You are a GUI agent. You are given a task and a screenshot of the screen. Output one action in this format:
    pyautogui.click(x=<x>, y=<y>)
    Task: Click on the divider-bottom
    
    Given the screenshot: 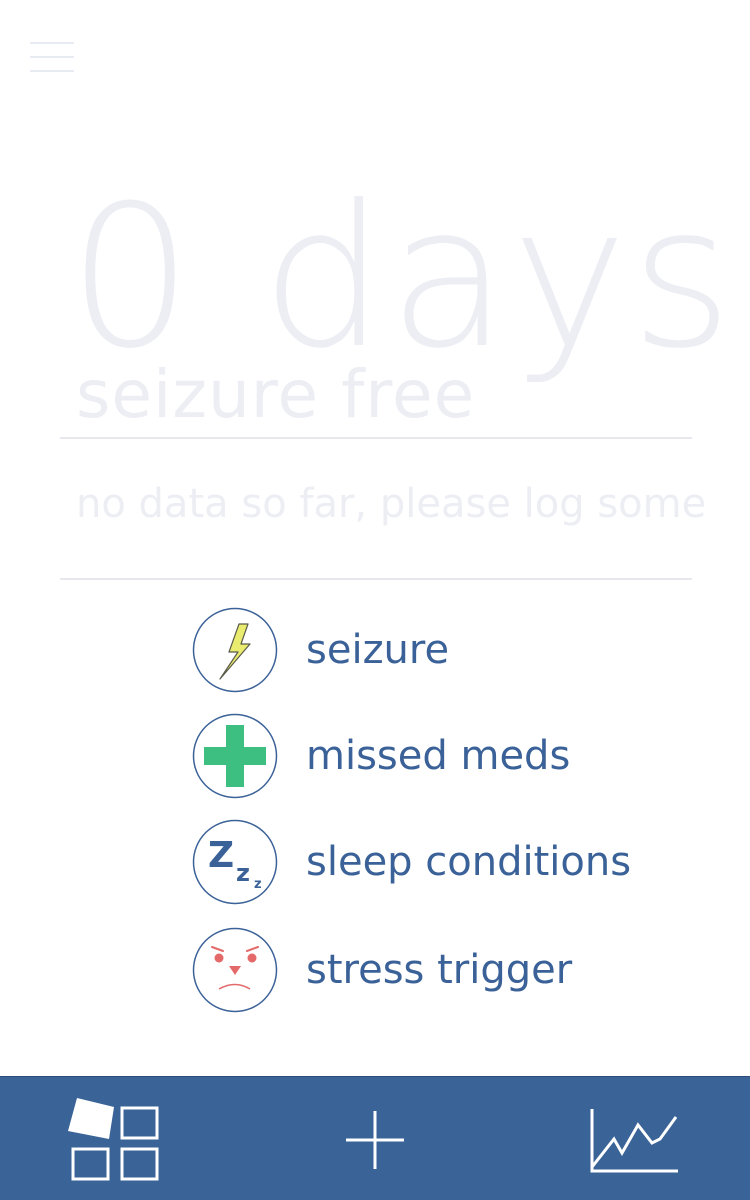 What is the action you would take?
    pyautogui.click(x=376, y=579)
    